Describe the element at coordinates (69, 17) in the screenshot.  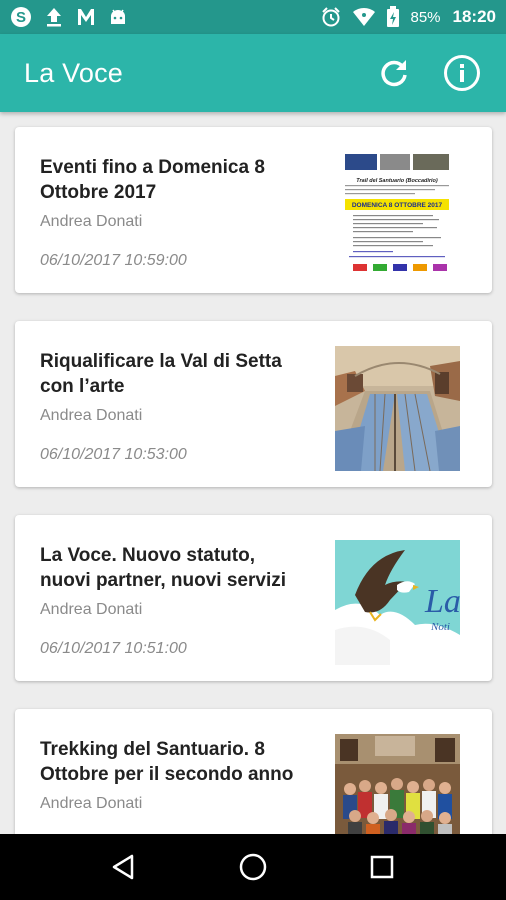
I see `notification-icons: S` at that location.